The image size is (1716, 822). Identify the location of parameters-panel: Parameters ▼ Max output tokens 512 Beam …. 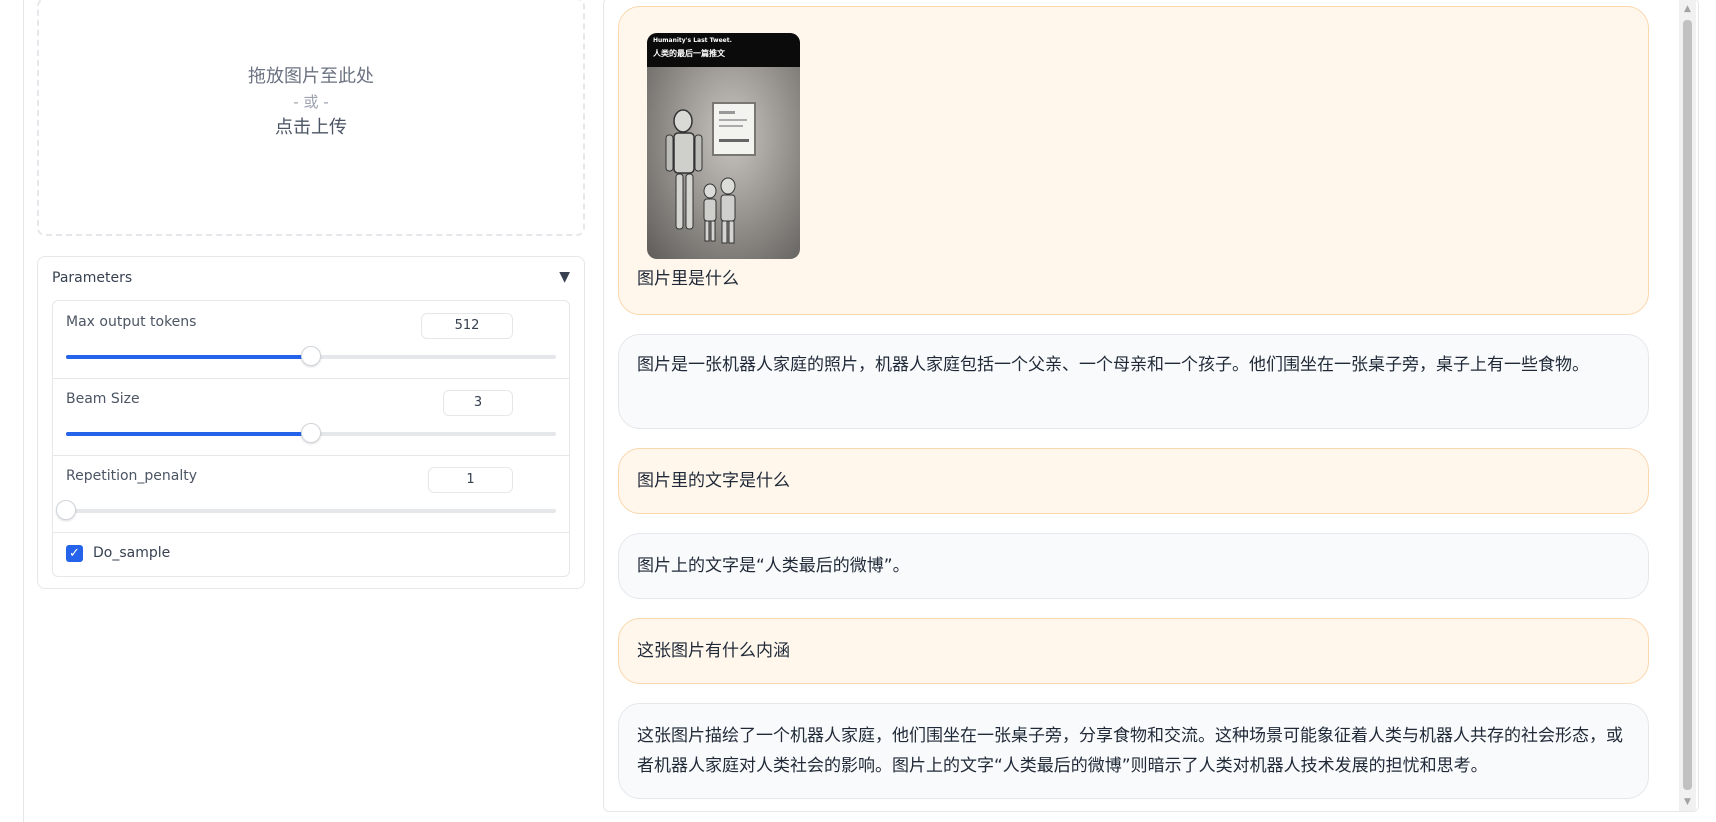
(311, 422).